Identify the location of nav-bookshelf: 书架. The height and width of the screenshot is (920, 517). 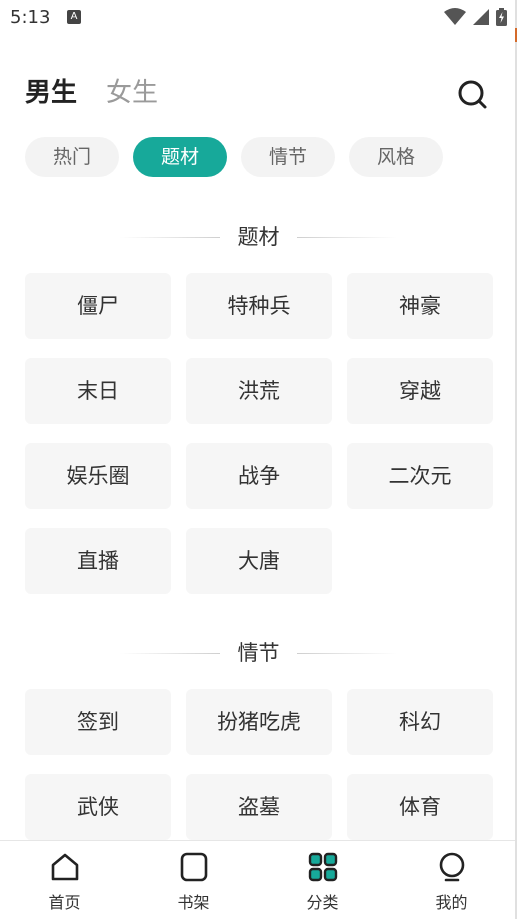
(193, 880).